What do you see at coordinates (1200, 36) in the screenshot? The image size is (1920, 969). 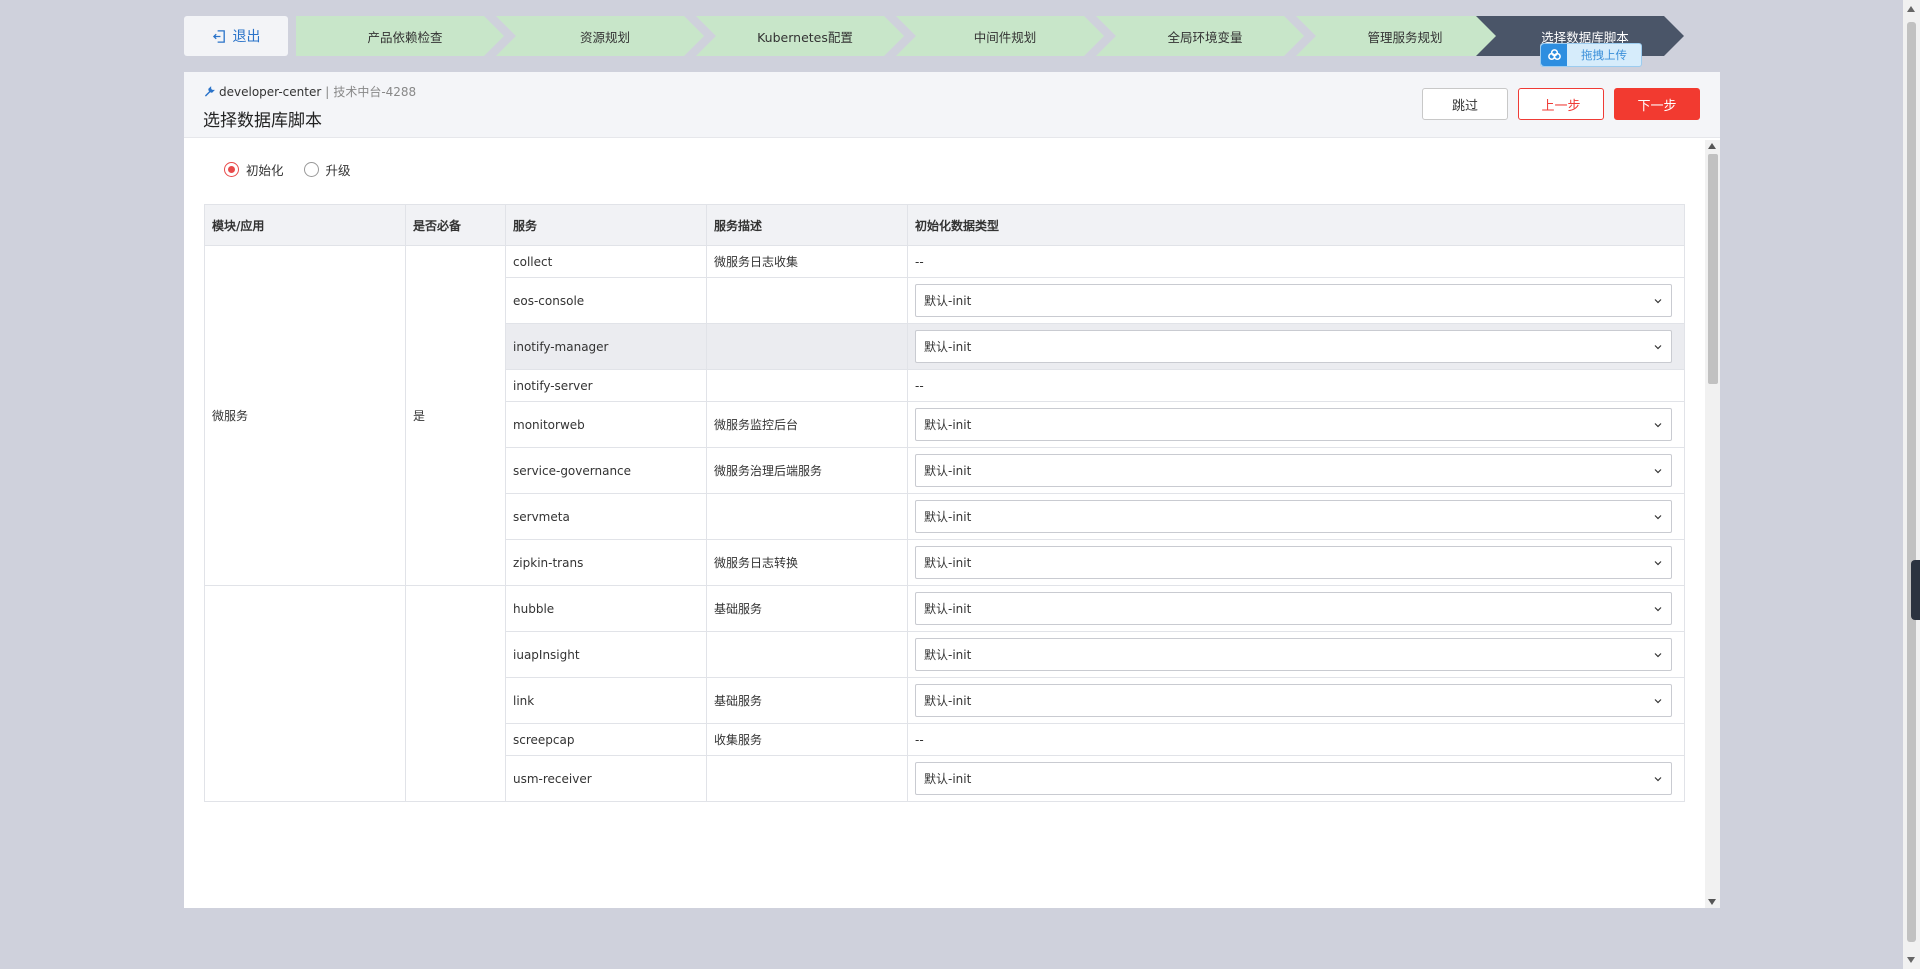 I see `step-global-env: 全局环境变量` at bounding box center [1200, 36].